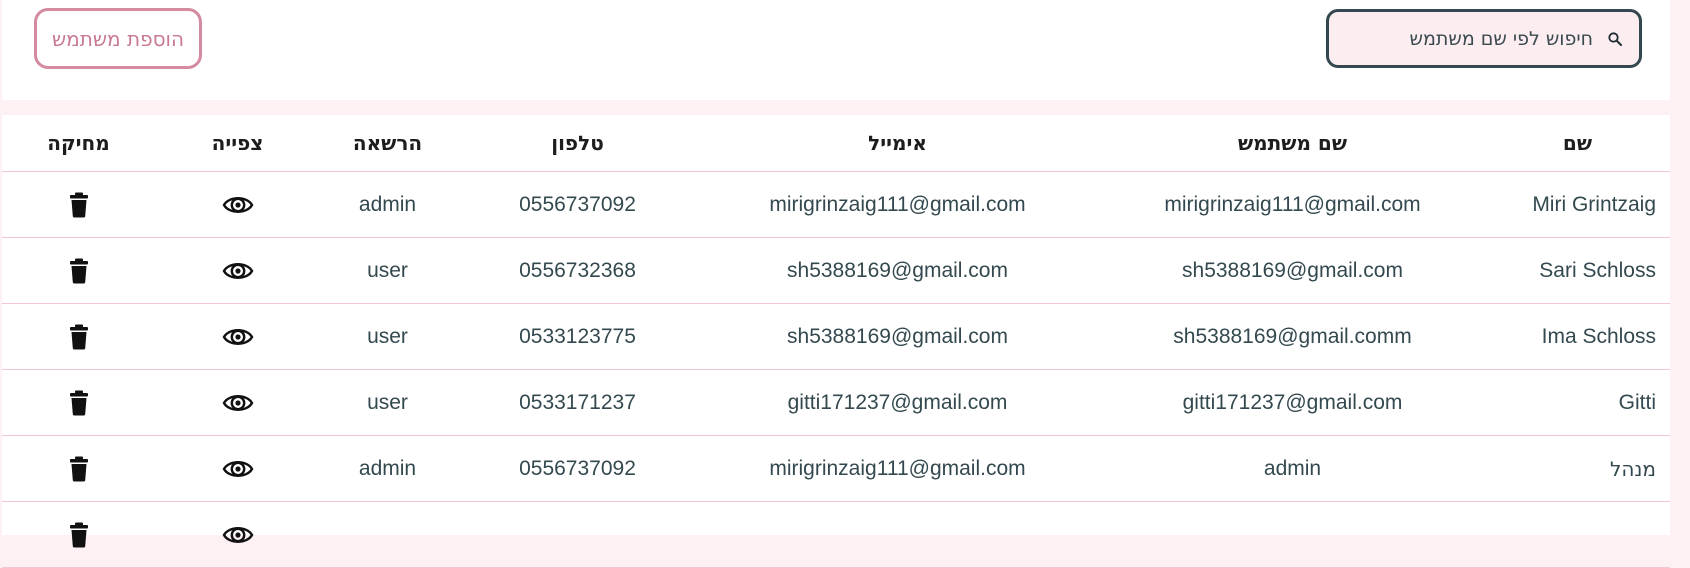 The height and width of the screenshot is (568, 1690). I want to click on cell-role, so click(387, 534).